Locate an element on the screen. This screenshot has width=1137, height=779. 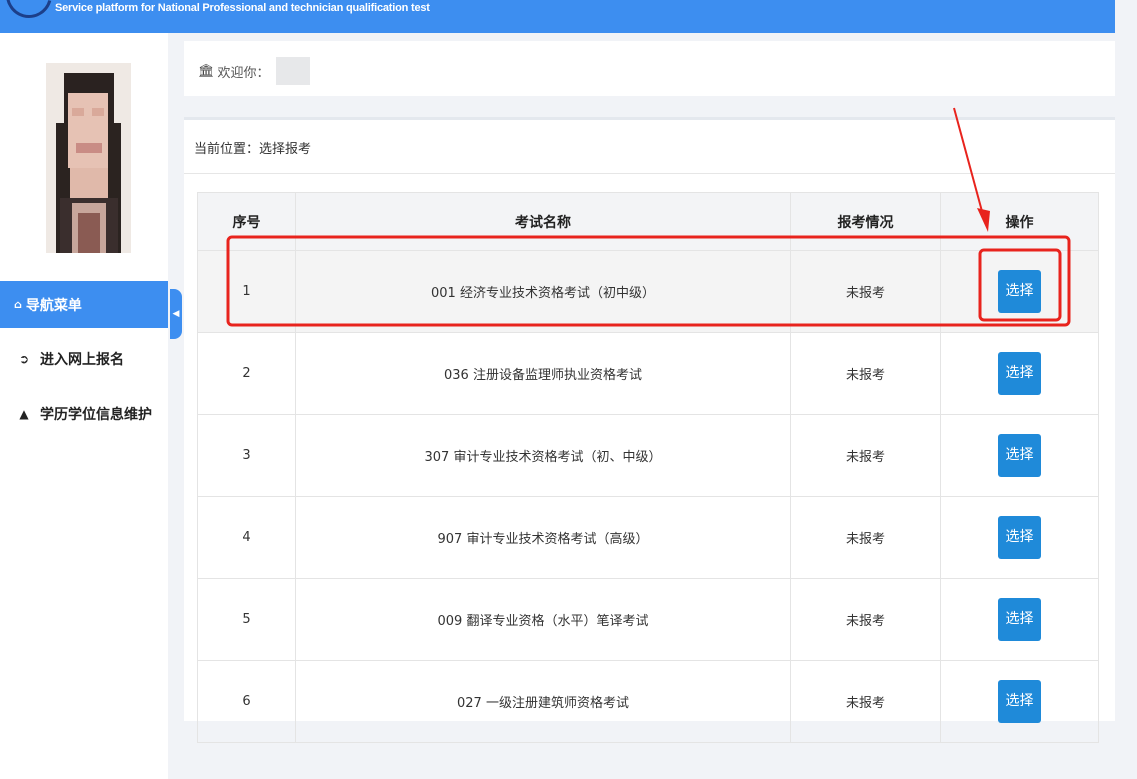
row-exam-name: 009 翻译专业资格（水平）笔译考试 is located at coordinates (543, 619).